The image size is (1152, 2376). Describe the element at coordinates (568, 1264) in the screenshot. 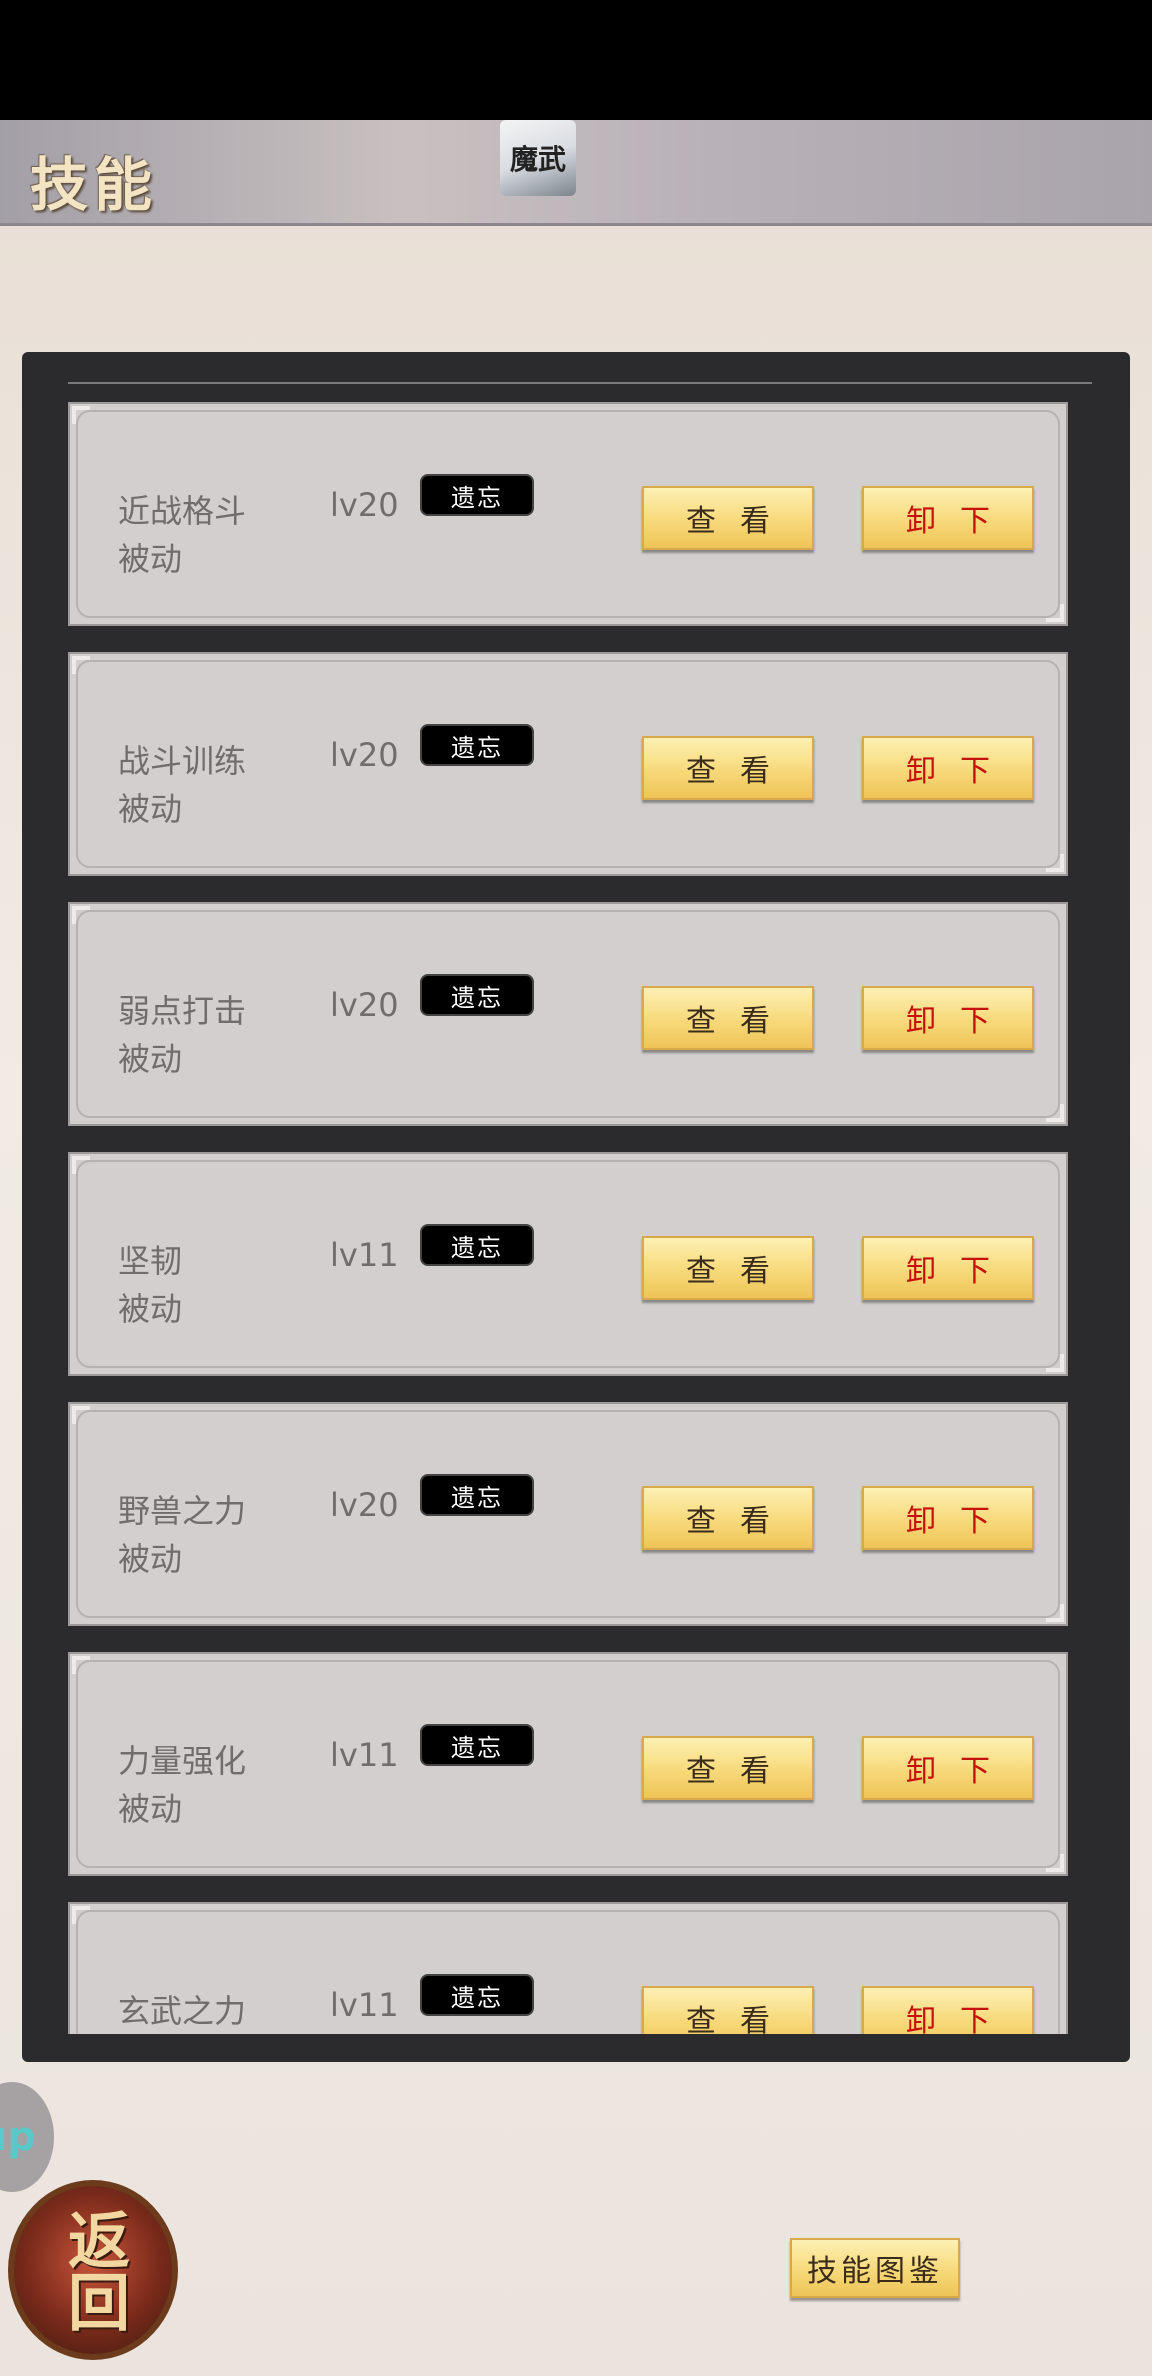

I see `skill-row: 坚韧 被动 lv11 遗忘 查看 卸下` at that location.